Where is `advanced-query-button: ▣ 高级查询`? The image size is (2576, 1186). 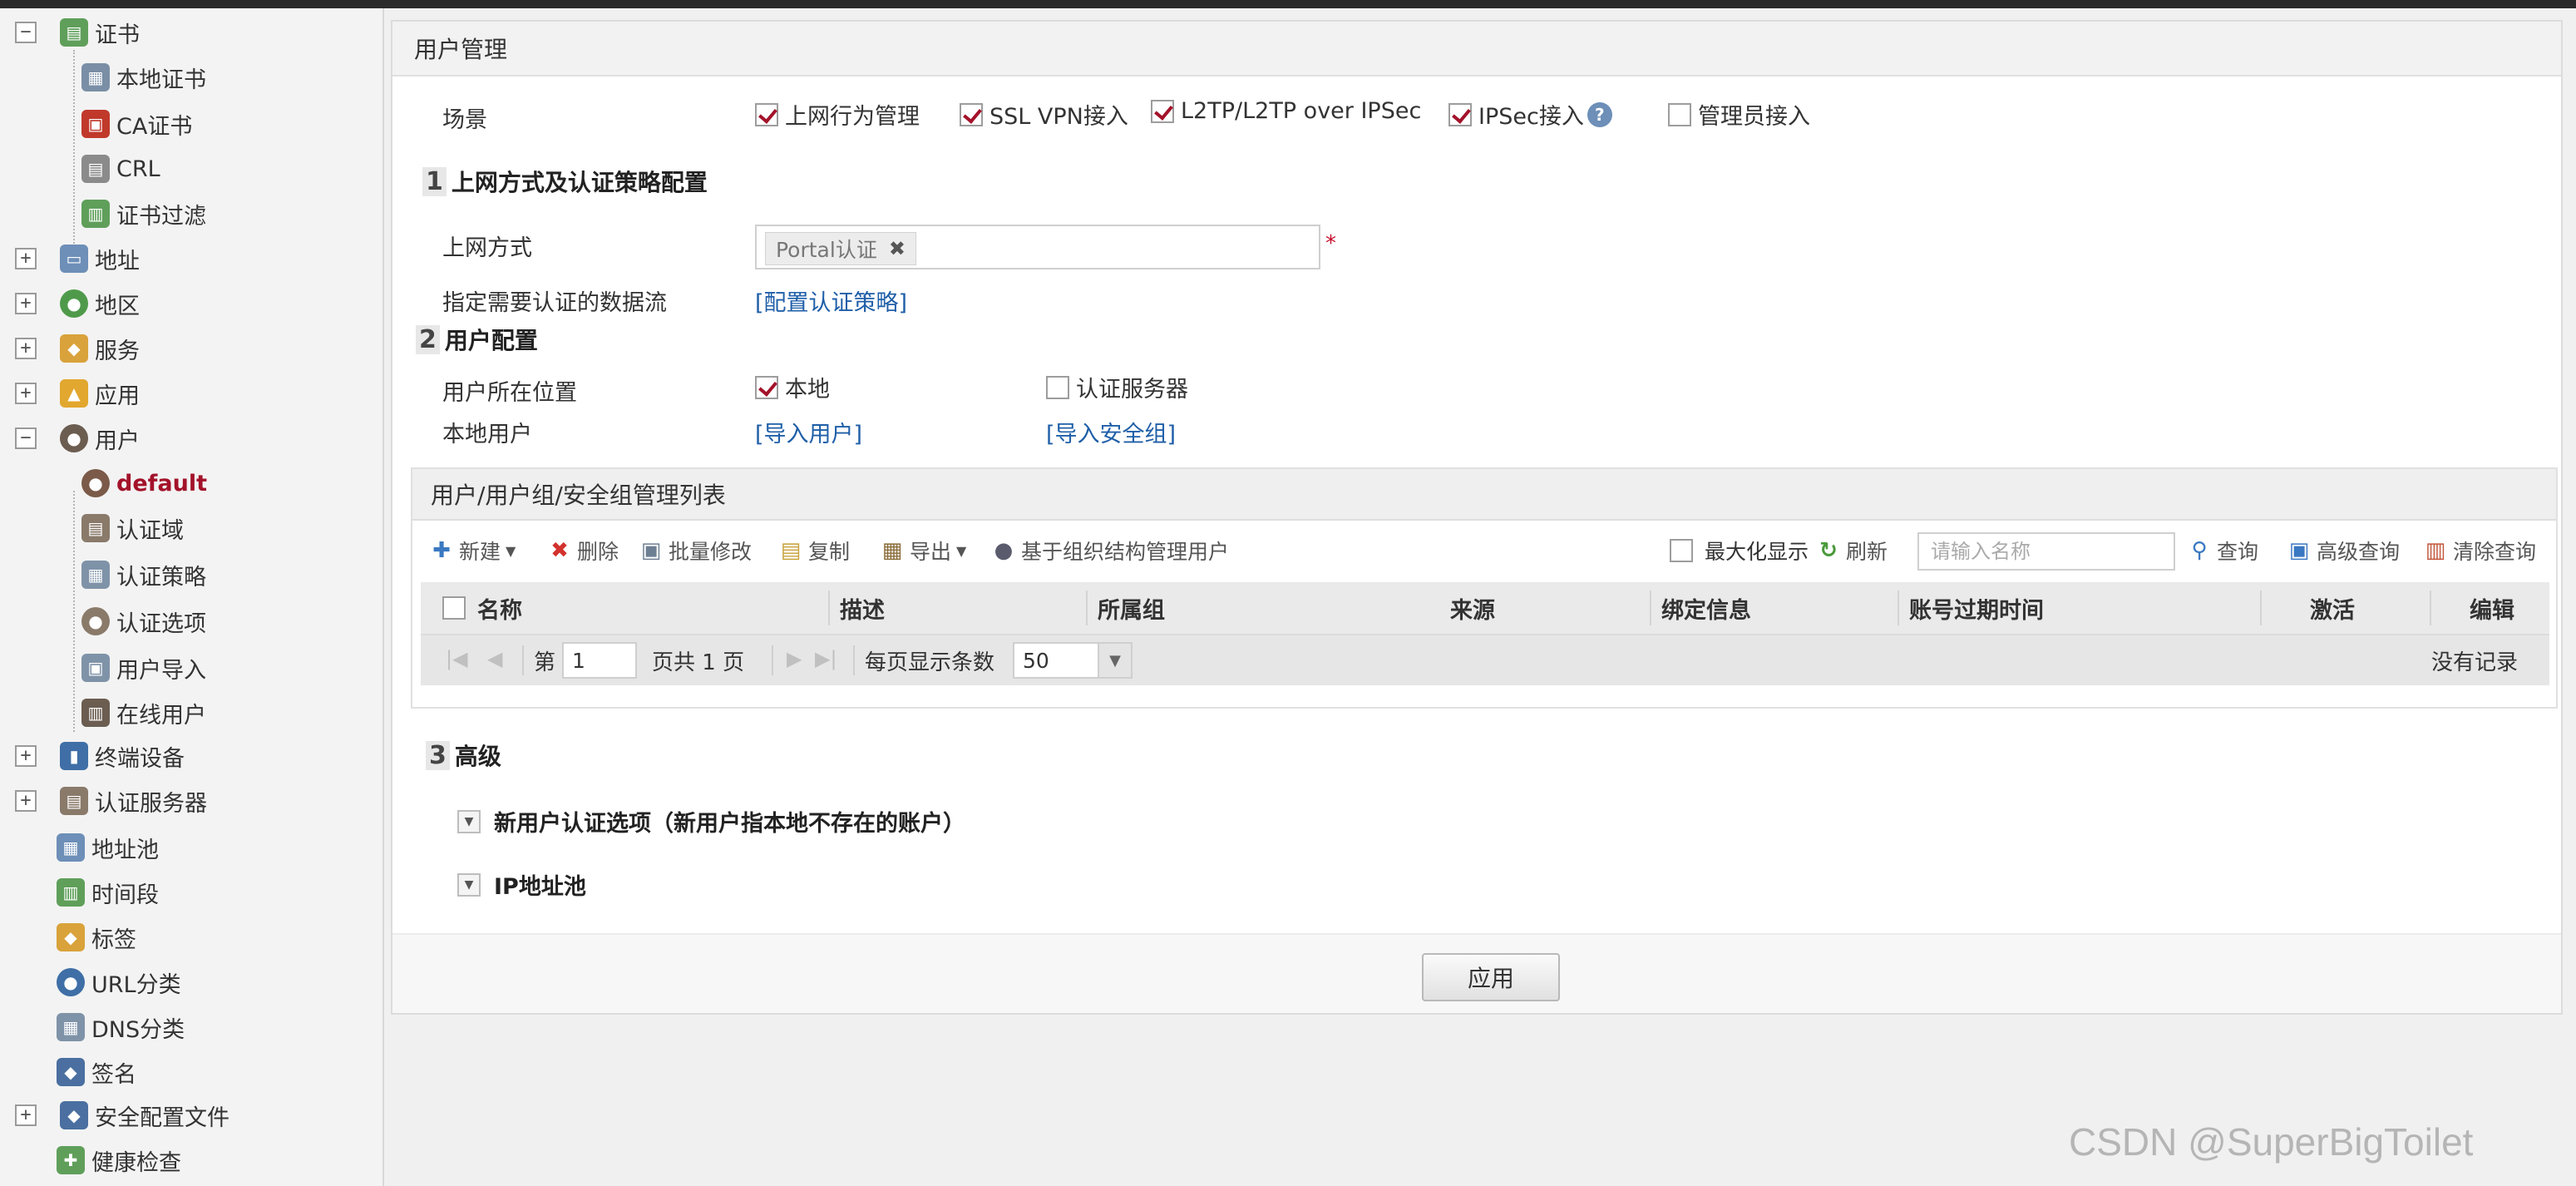 advanced-query-button: ▣ 高级查询 is located at coordinates (2343, 551).